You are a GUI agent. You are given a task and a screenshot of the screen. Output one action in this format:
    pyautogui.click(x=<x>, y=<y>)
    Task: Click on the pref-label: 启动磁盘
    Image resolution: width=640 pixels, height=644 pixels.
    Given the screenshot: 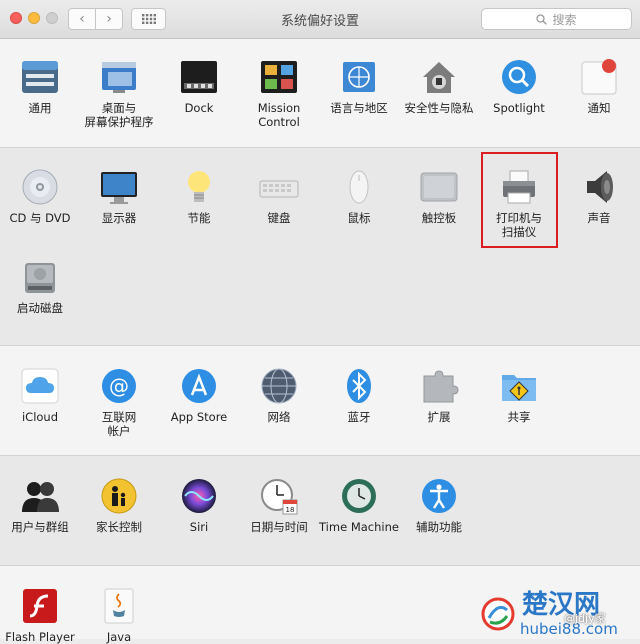 What is the action you would take?
    pyautogui.click(x=40, y=308)
    